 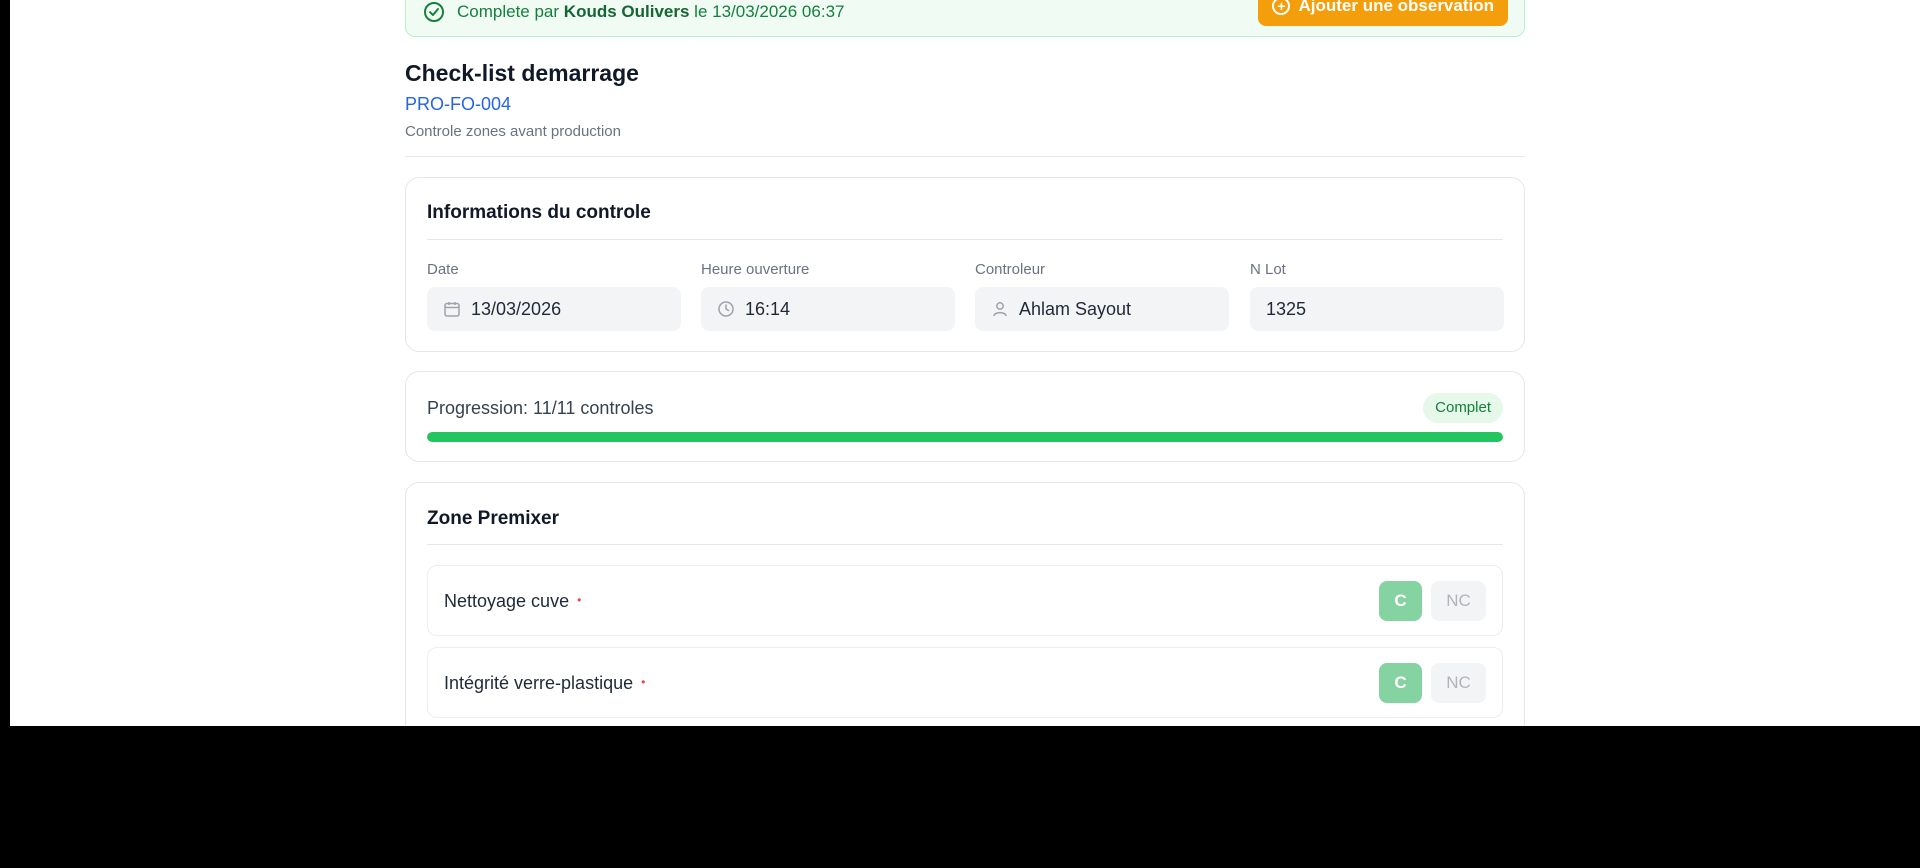 What do you see at coordinates (768, 308) in the screenshot?
I see `time-value: 16:14` at bounding box center [768, 308].